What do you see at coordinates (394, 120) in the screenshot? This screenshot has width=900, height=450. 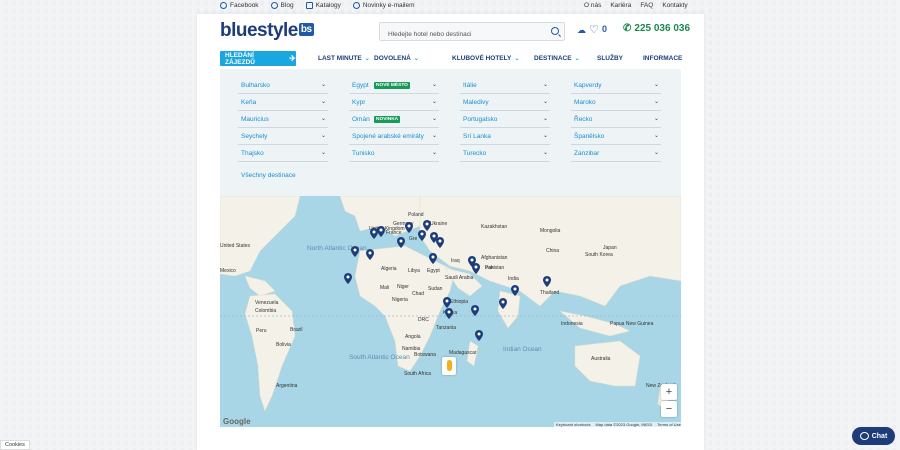 I see `destination-item: Omán NOVINKA ⌄` at bounding box center [394, 120].